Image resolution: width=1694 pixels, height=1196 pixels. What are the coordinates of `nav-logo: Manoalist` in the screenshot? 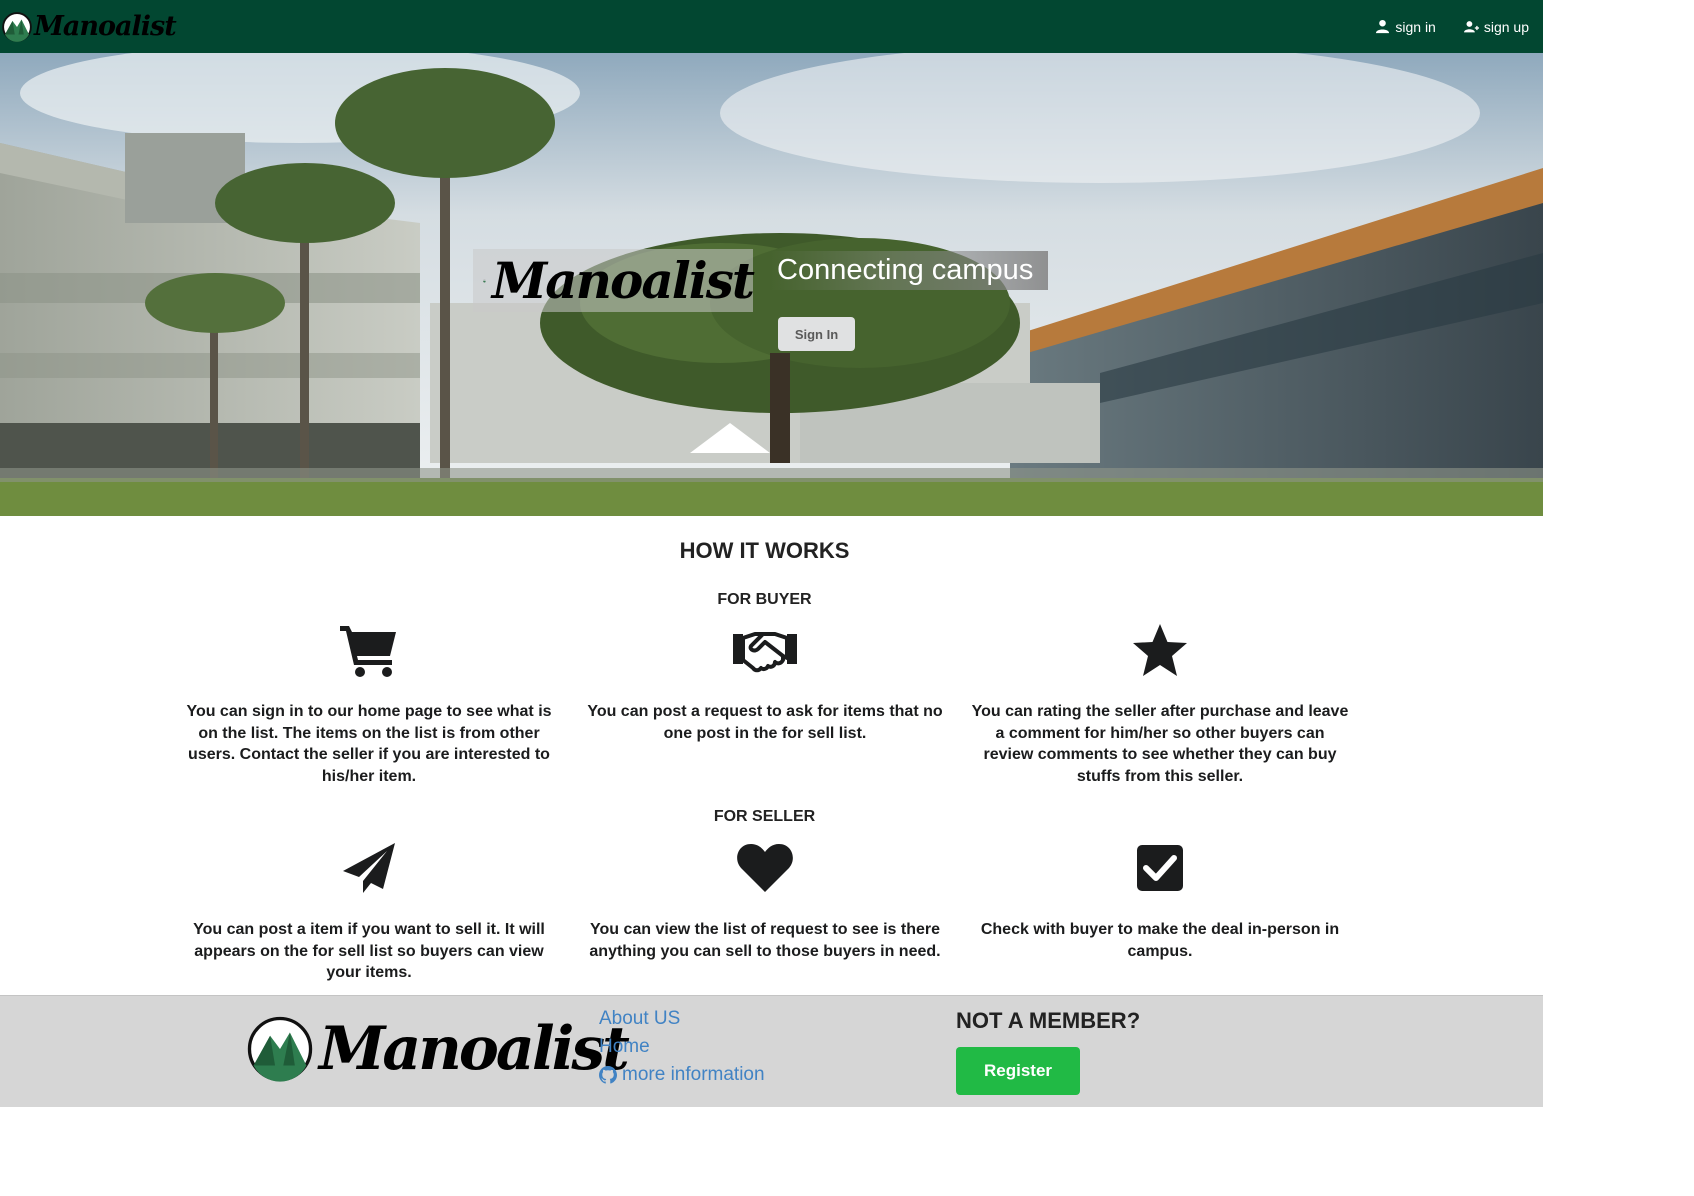 It's located at (89, 26).